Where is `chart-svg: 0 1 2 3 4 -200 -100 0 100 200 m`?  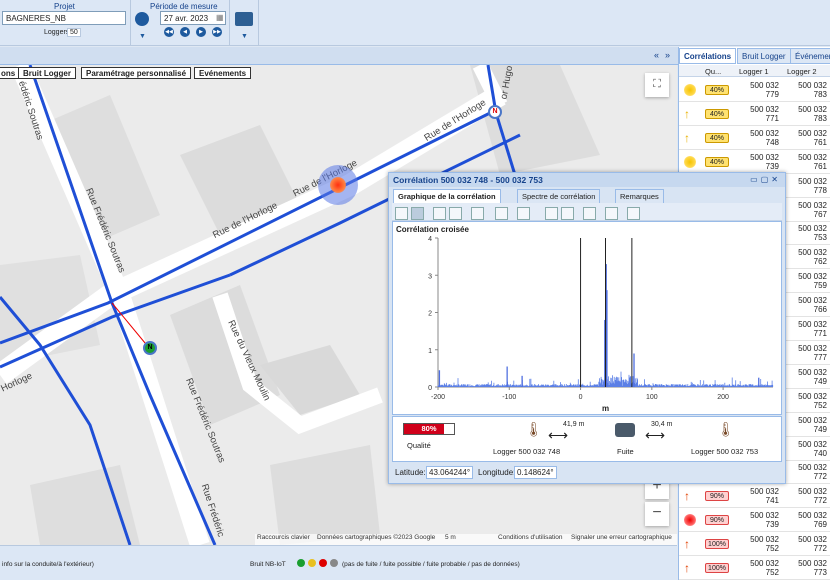 chart-svg: 0 1 2 3 4 -200 -100 0 100 200 m is located at coordinates (601, 324).